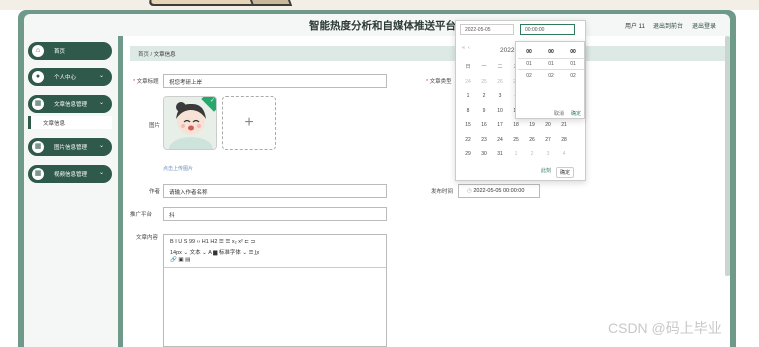 The width and height of the screenshot is (759, 347). I want to click on calendar-day: 28, so click(564, 140).